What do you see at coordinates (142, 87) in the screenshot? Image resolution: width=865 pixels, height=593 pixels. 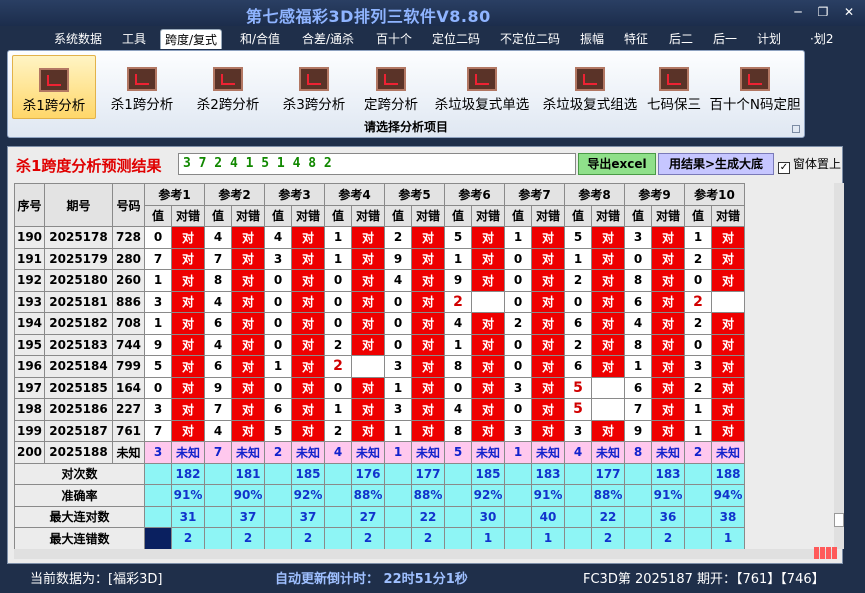 I see `kill-1-span-button: 杀1跨分析` at bounding box center [142, 87].